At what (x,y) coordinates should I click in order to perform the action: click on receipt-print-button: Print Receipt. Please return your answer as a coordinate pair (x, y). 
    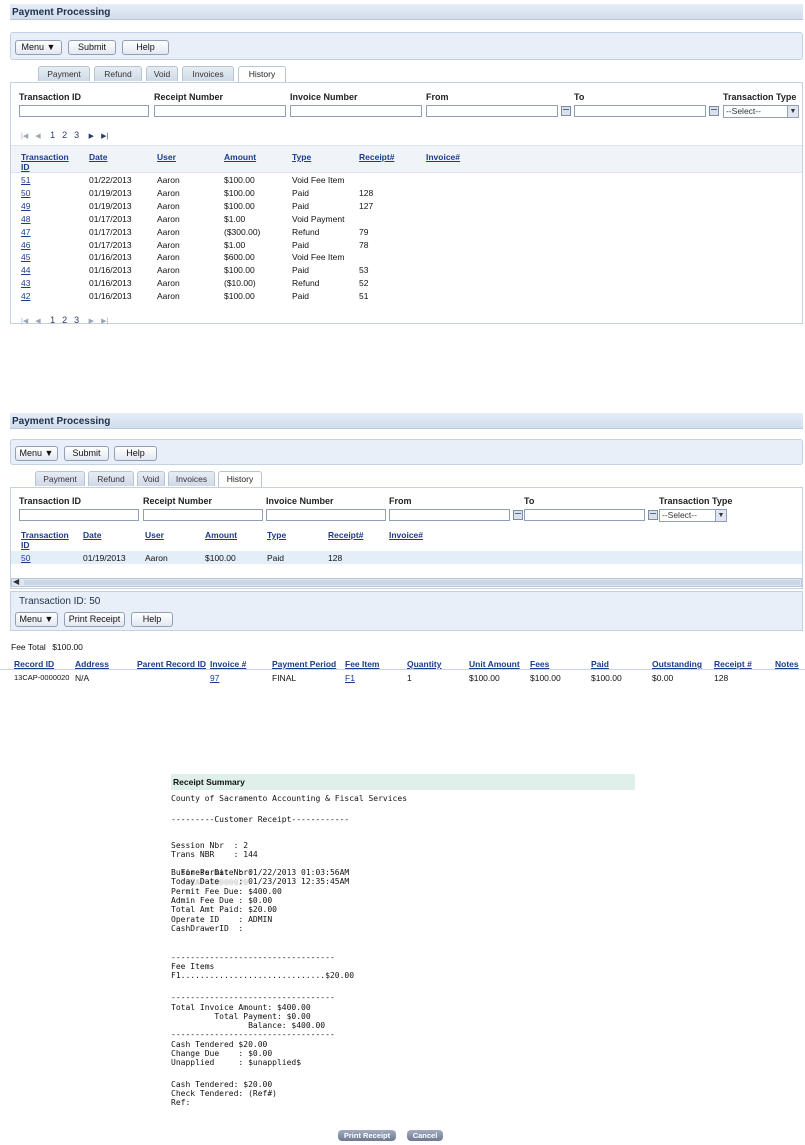
    Looking at the image, I should click on (367, 1135).